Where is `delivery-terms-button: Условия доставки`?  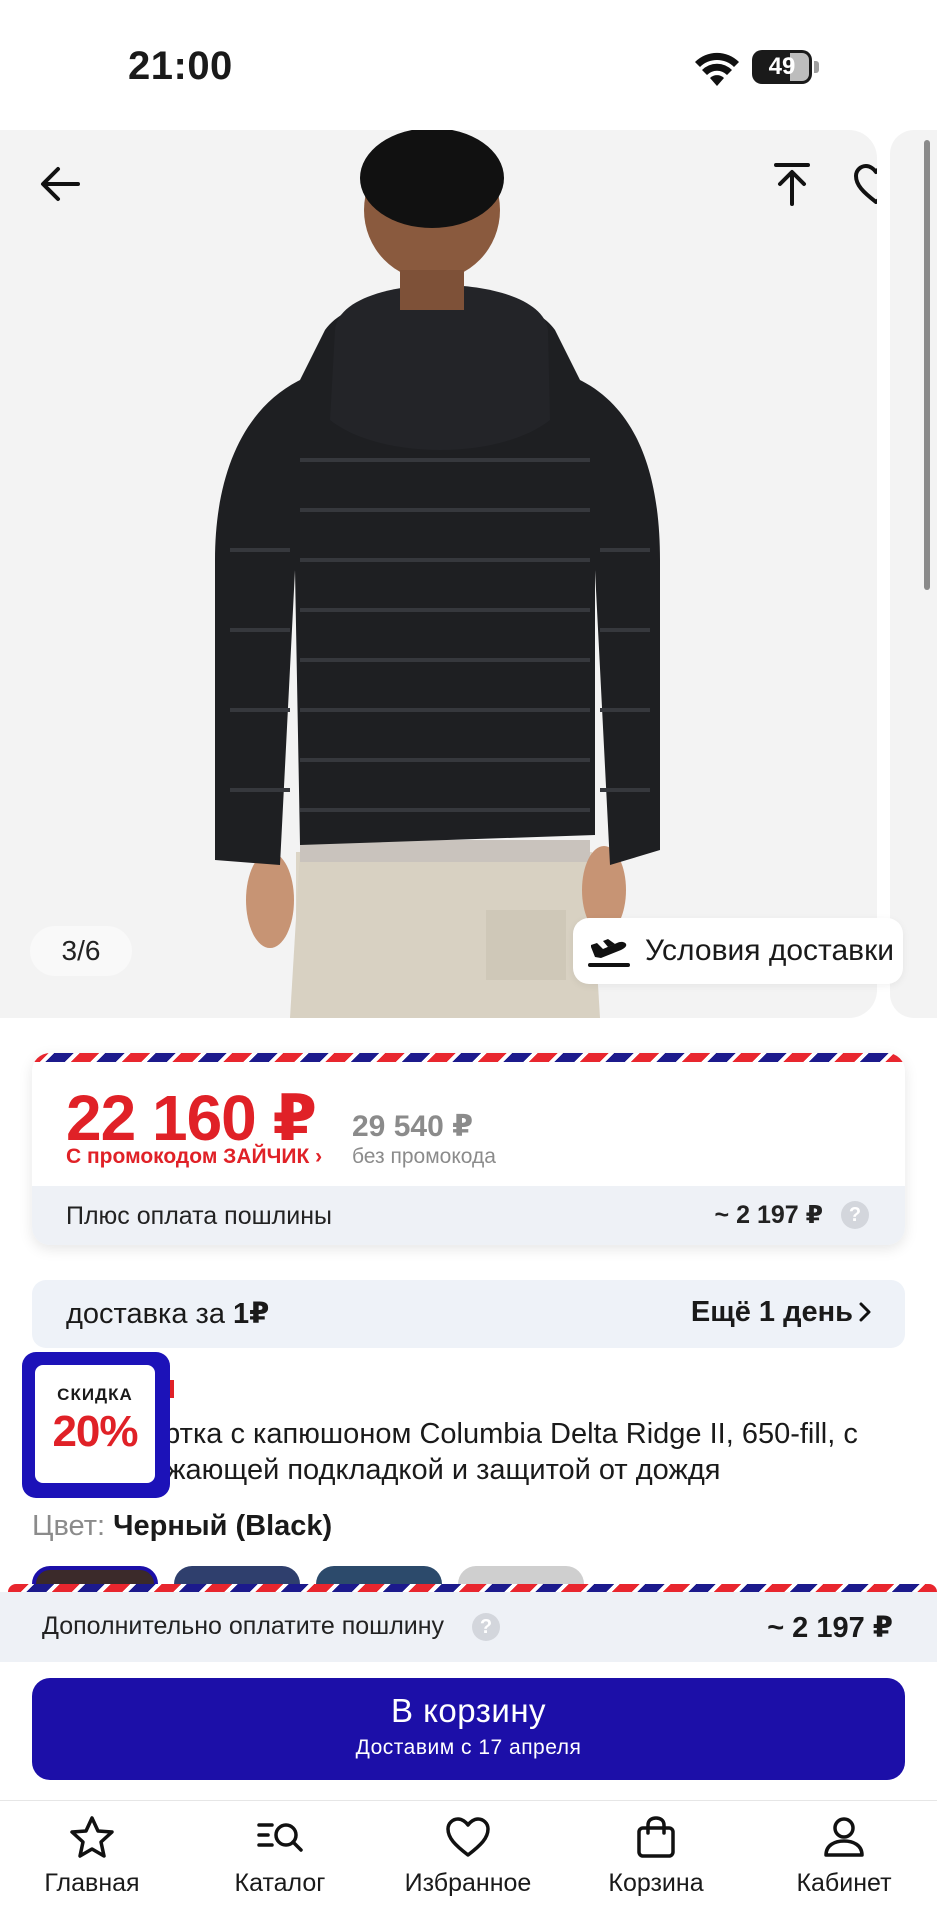
delivery-terms-button: Условия доставки is located at coordinates (738, 951).